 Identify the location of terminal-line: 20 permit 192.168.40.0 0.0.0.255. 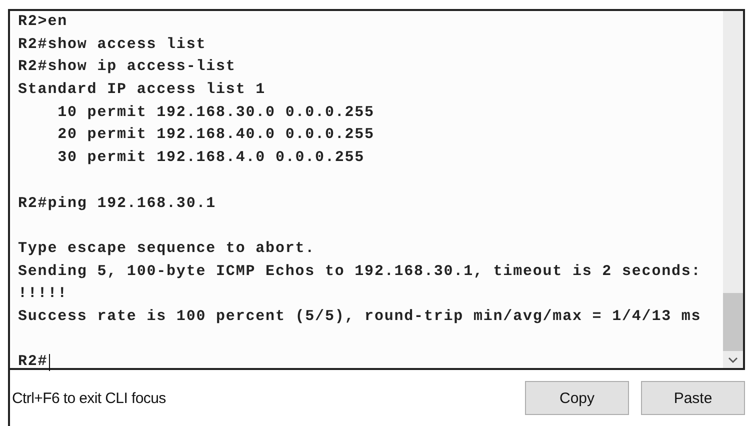
(216, 135).